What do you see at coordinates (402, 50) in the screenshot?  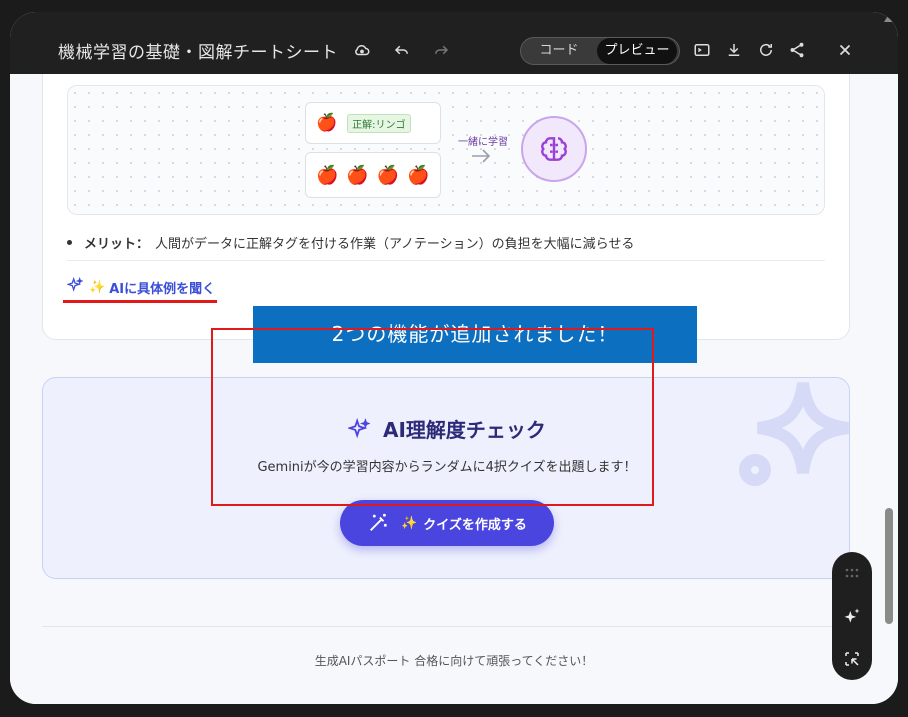 I see `undo-icon` at bounding box center [402, 50].